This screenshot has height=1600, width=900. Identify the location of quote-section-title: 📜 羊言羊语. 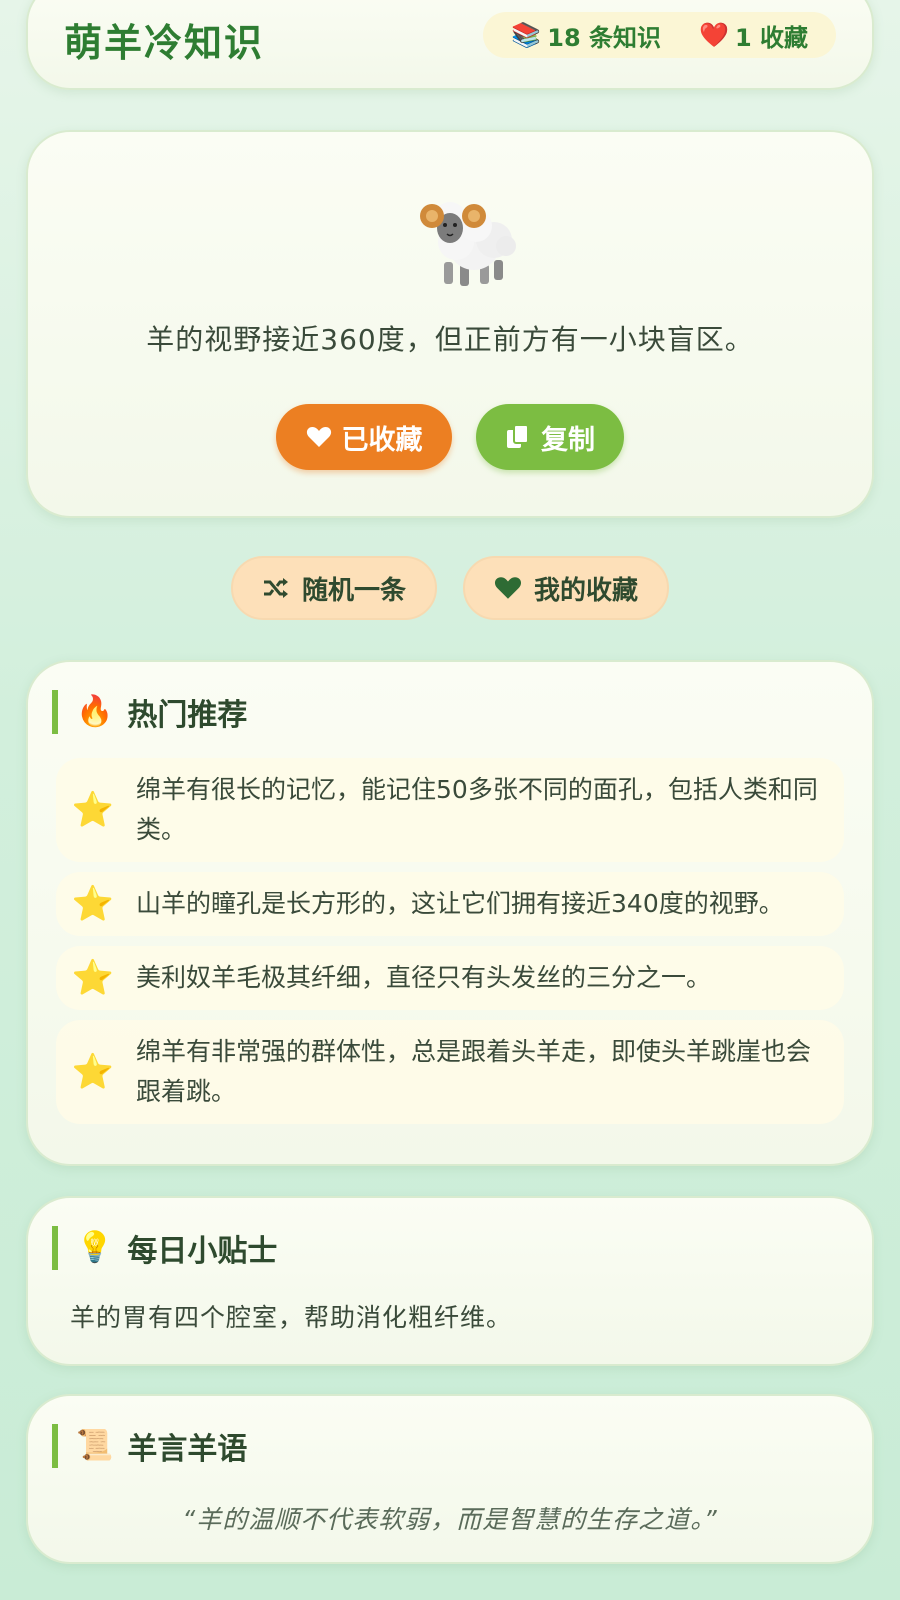
(149, 1446).